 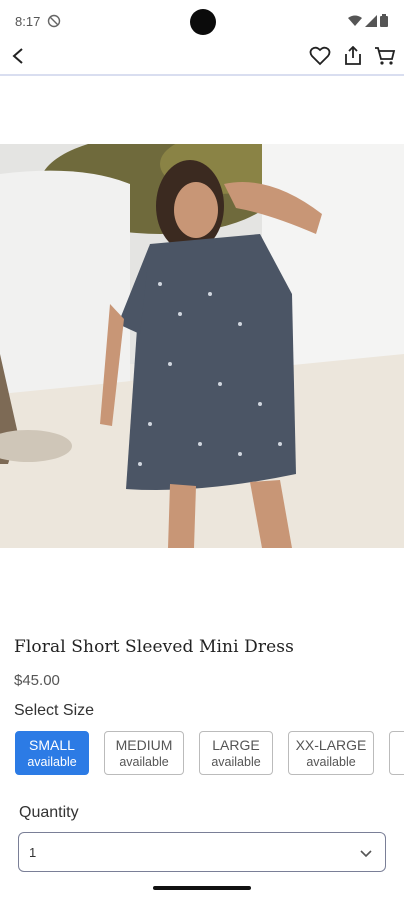 I want to click on product-title: Floral Short Sleeved Mini Dress, so click(x=154, y=647).